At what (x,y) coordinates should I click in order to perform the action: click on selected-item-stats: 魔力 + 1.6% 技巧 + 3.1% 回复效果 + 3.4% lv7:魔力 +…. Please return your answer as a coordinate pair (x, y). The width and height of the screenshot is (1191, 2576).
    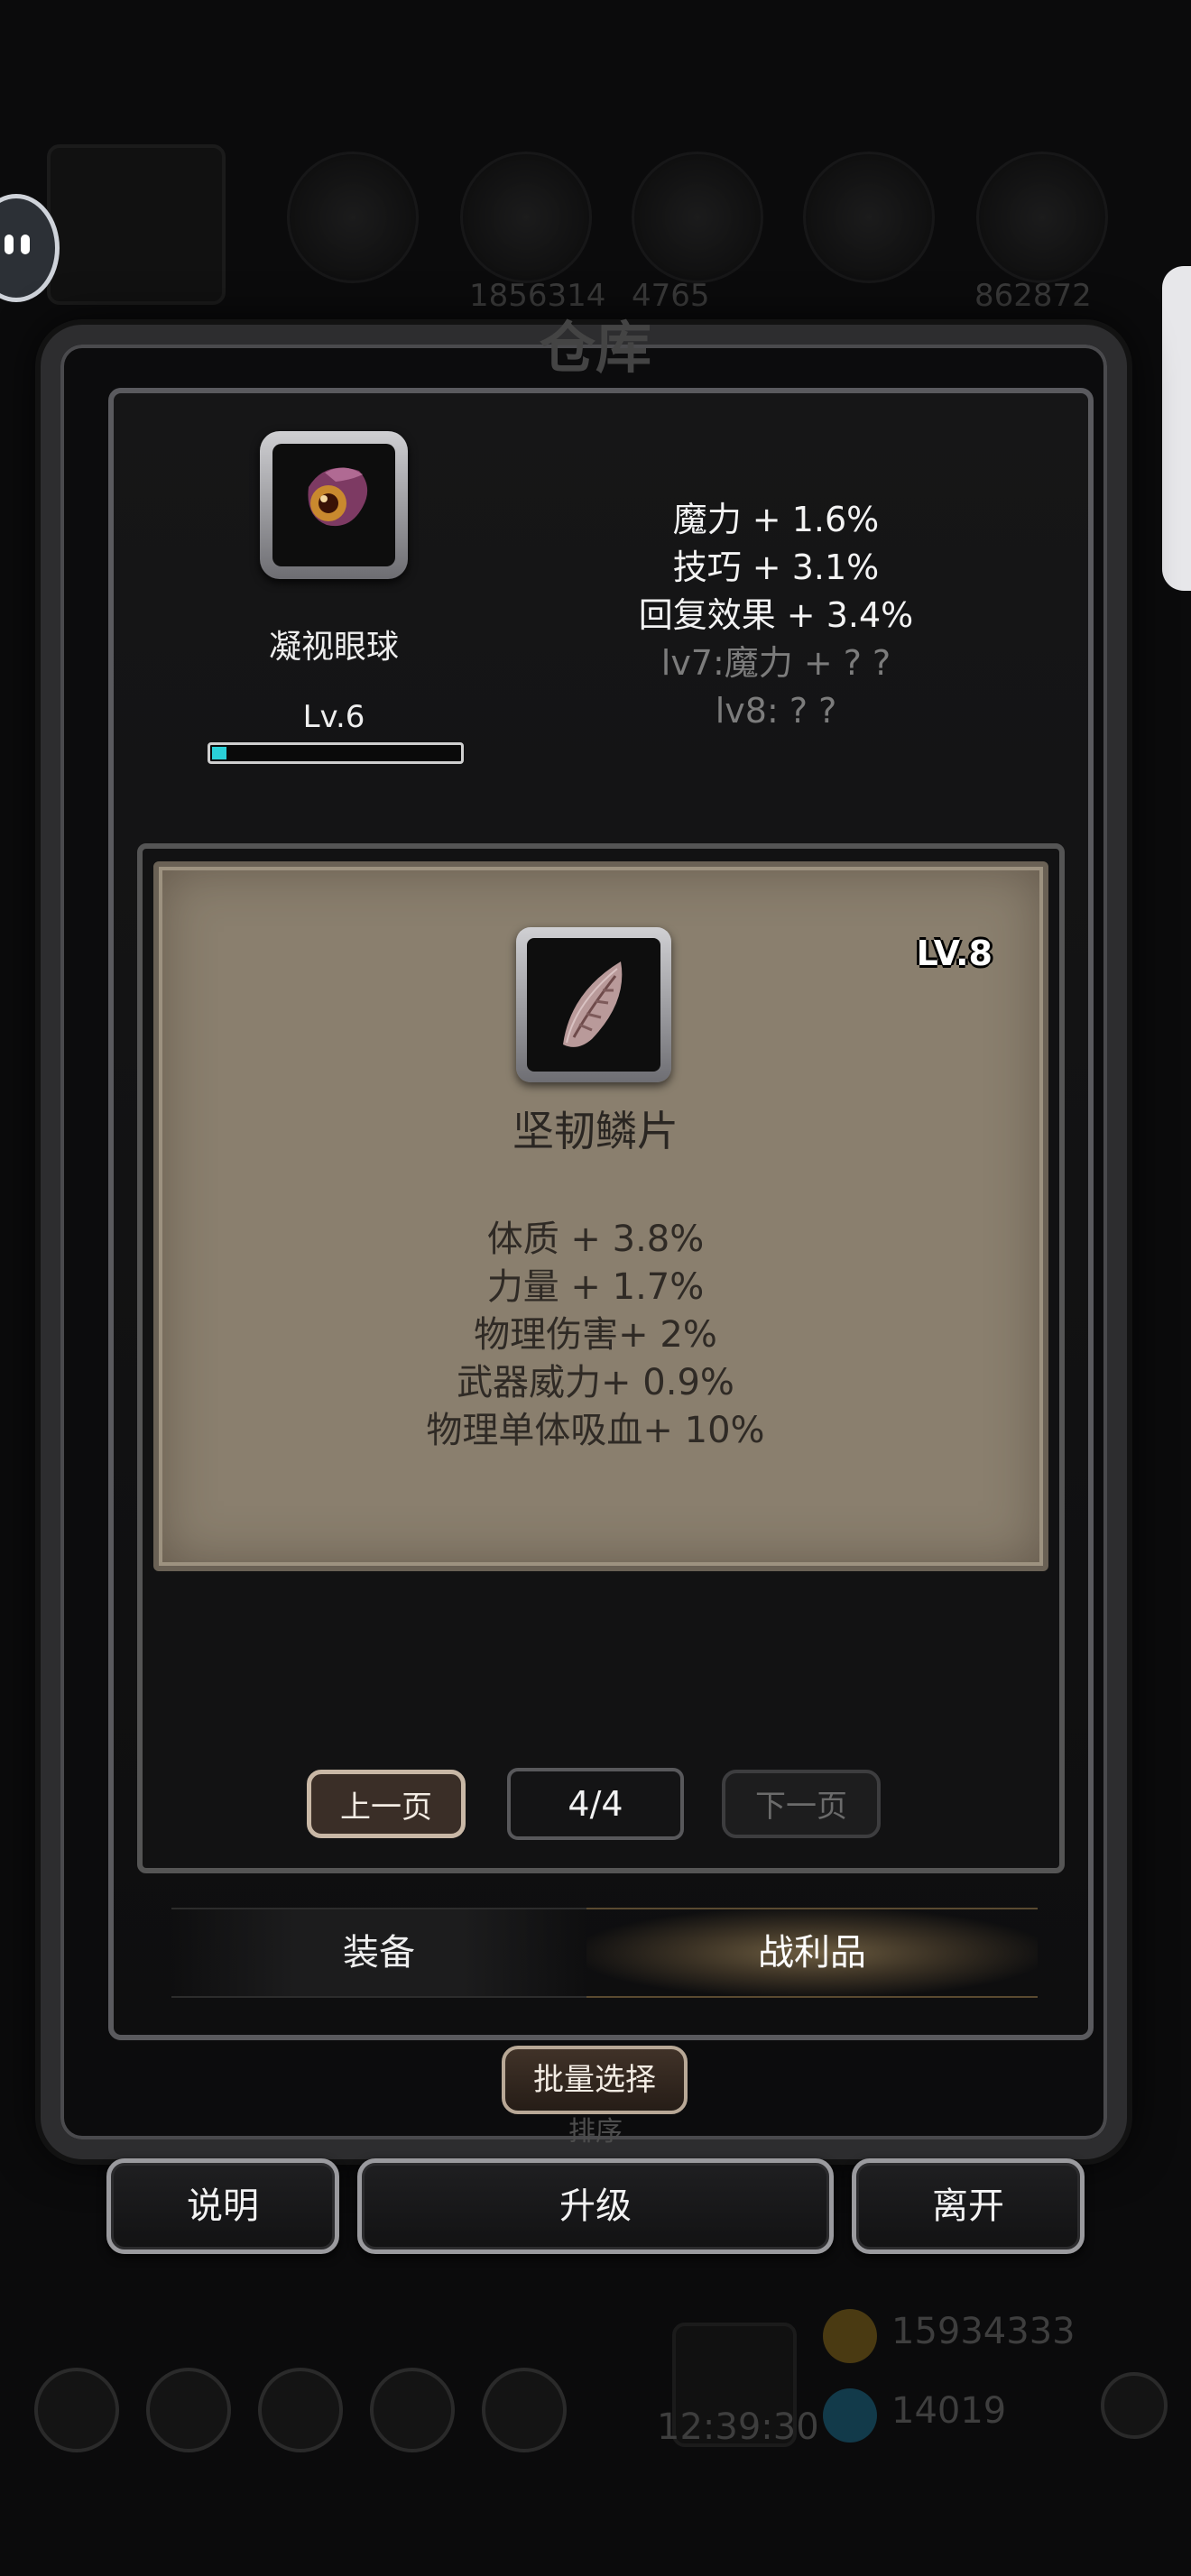
    Looking at the image, I should click on (775, 615).